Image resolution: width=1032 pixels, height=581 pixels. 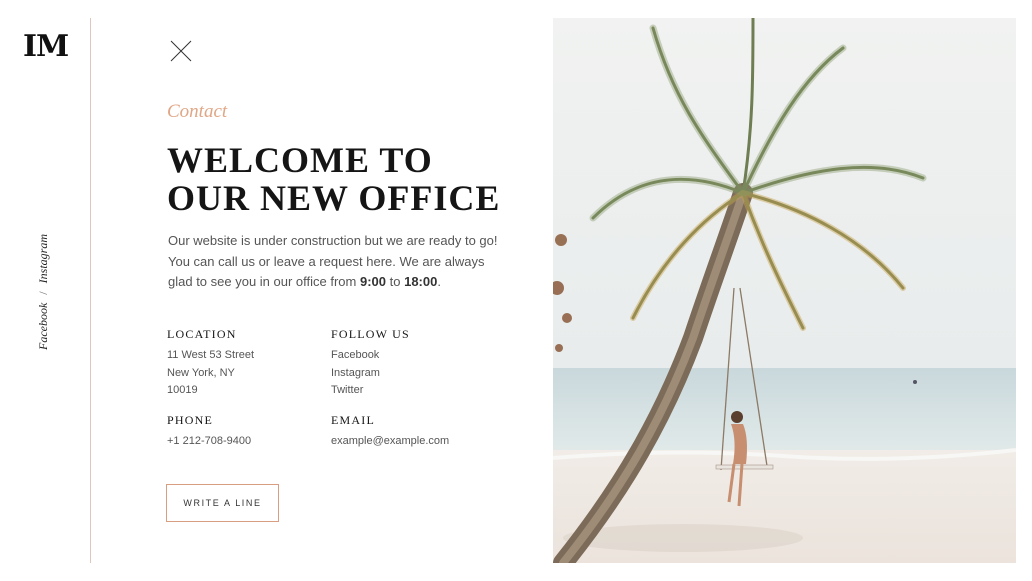 I want to click on headline-line-2: OUR NEW OFFICE, so click(x=334, y=198).